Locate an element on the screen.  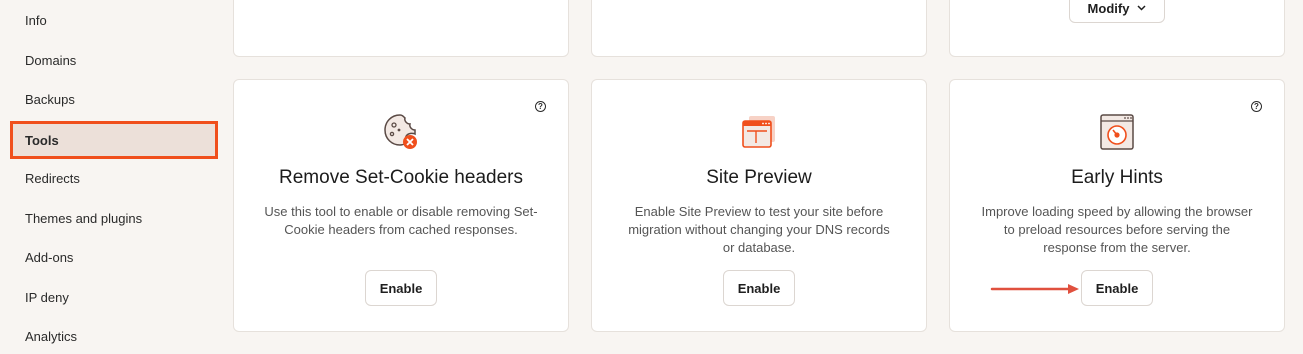
sidebar-item-label: Tools is located at coordinates (42, 140).